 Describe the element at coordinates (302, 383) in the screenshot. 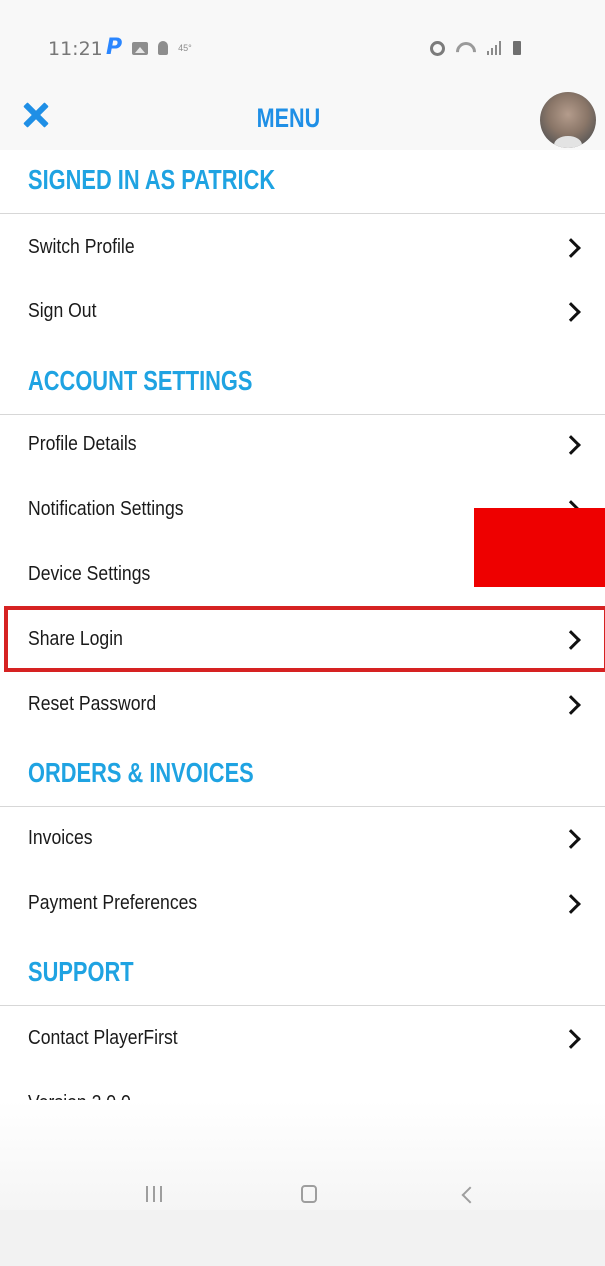

I see `section-header-account-settings: ACCOUNT SETTINGS` at that location.